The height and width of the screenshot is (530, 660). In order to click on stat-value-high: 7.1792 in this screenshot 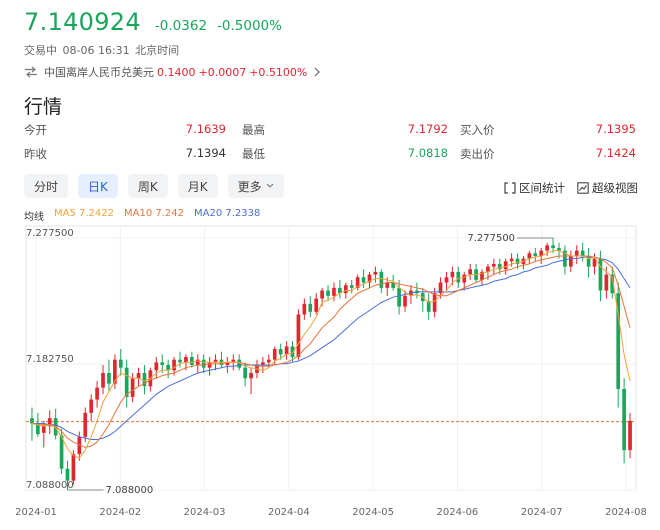, I will do `click(427, 129)`.